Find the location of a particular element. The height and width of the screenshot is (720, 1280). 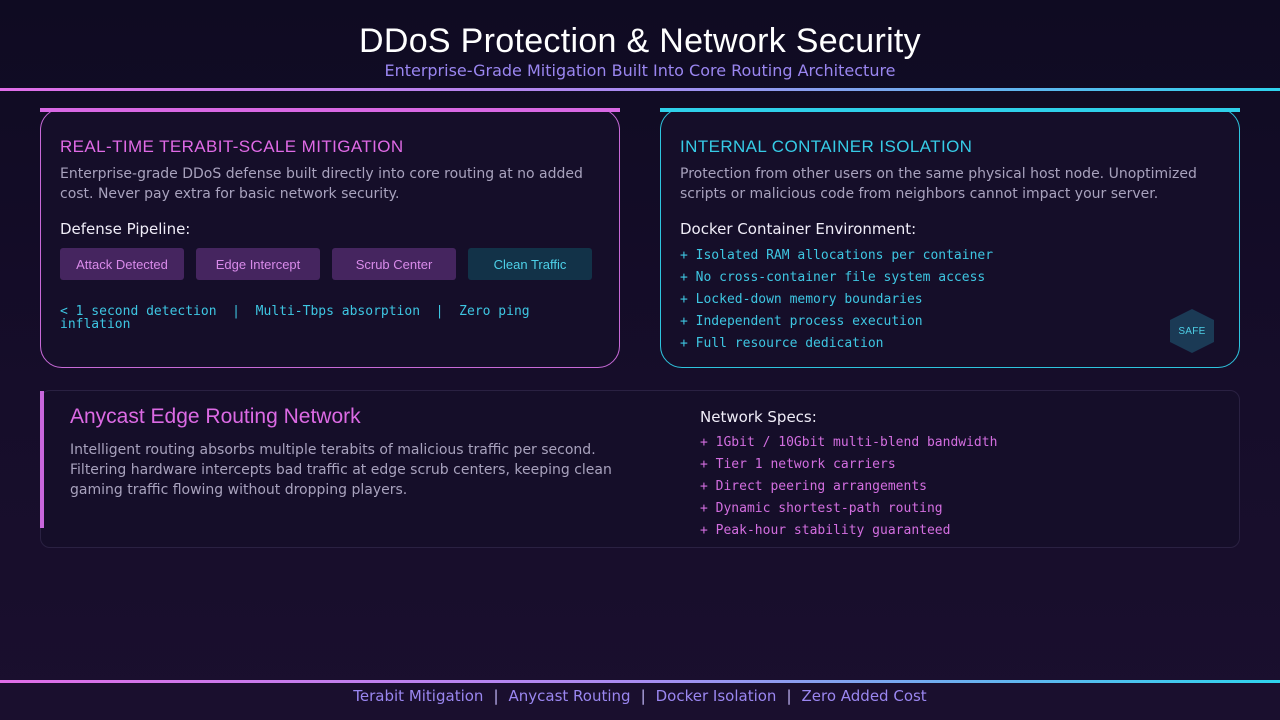

hexagon-shield-icon: SAFE is located at coordinates (1192, 331).